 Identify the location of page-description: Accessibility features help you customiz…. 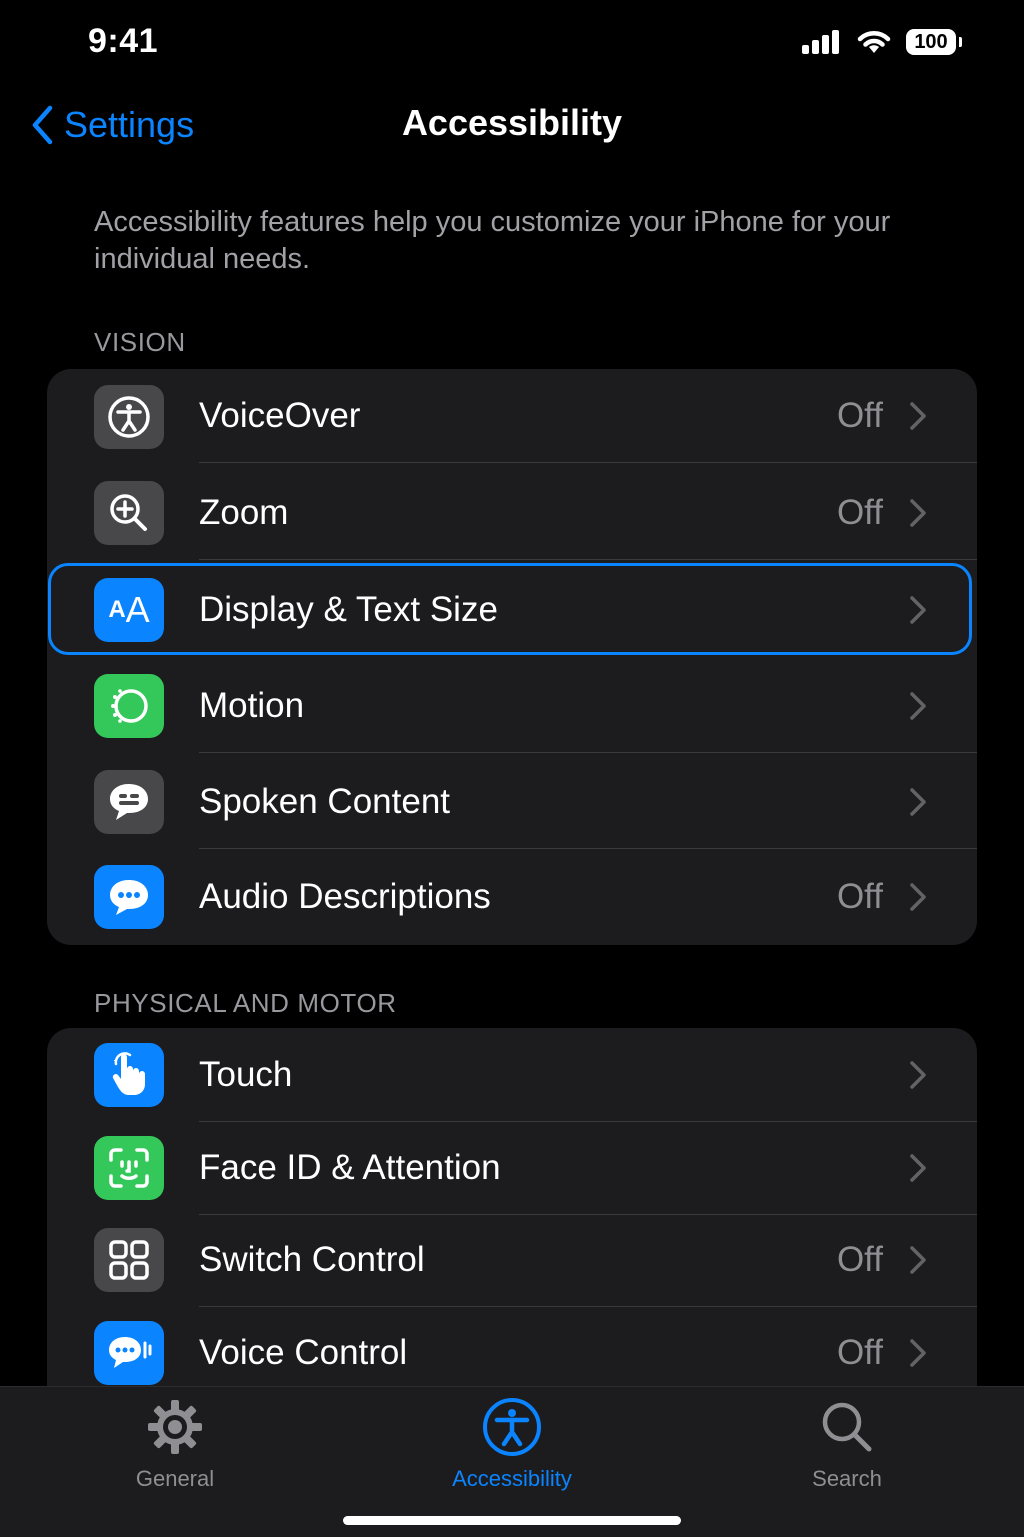
(492, 240).